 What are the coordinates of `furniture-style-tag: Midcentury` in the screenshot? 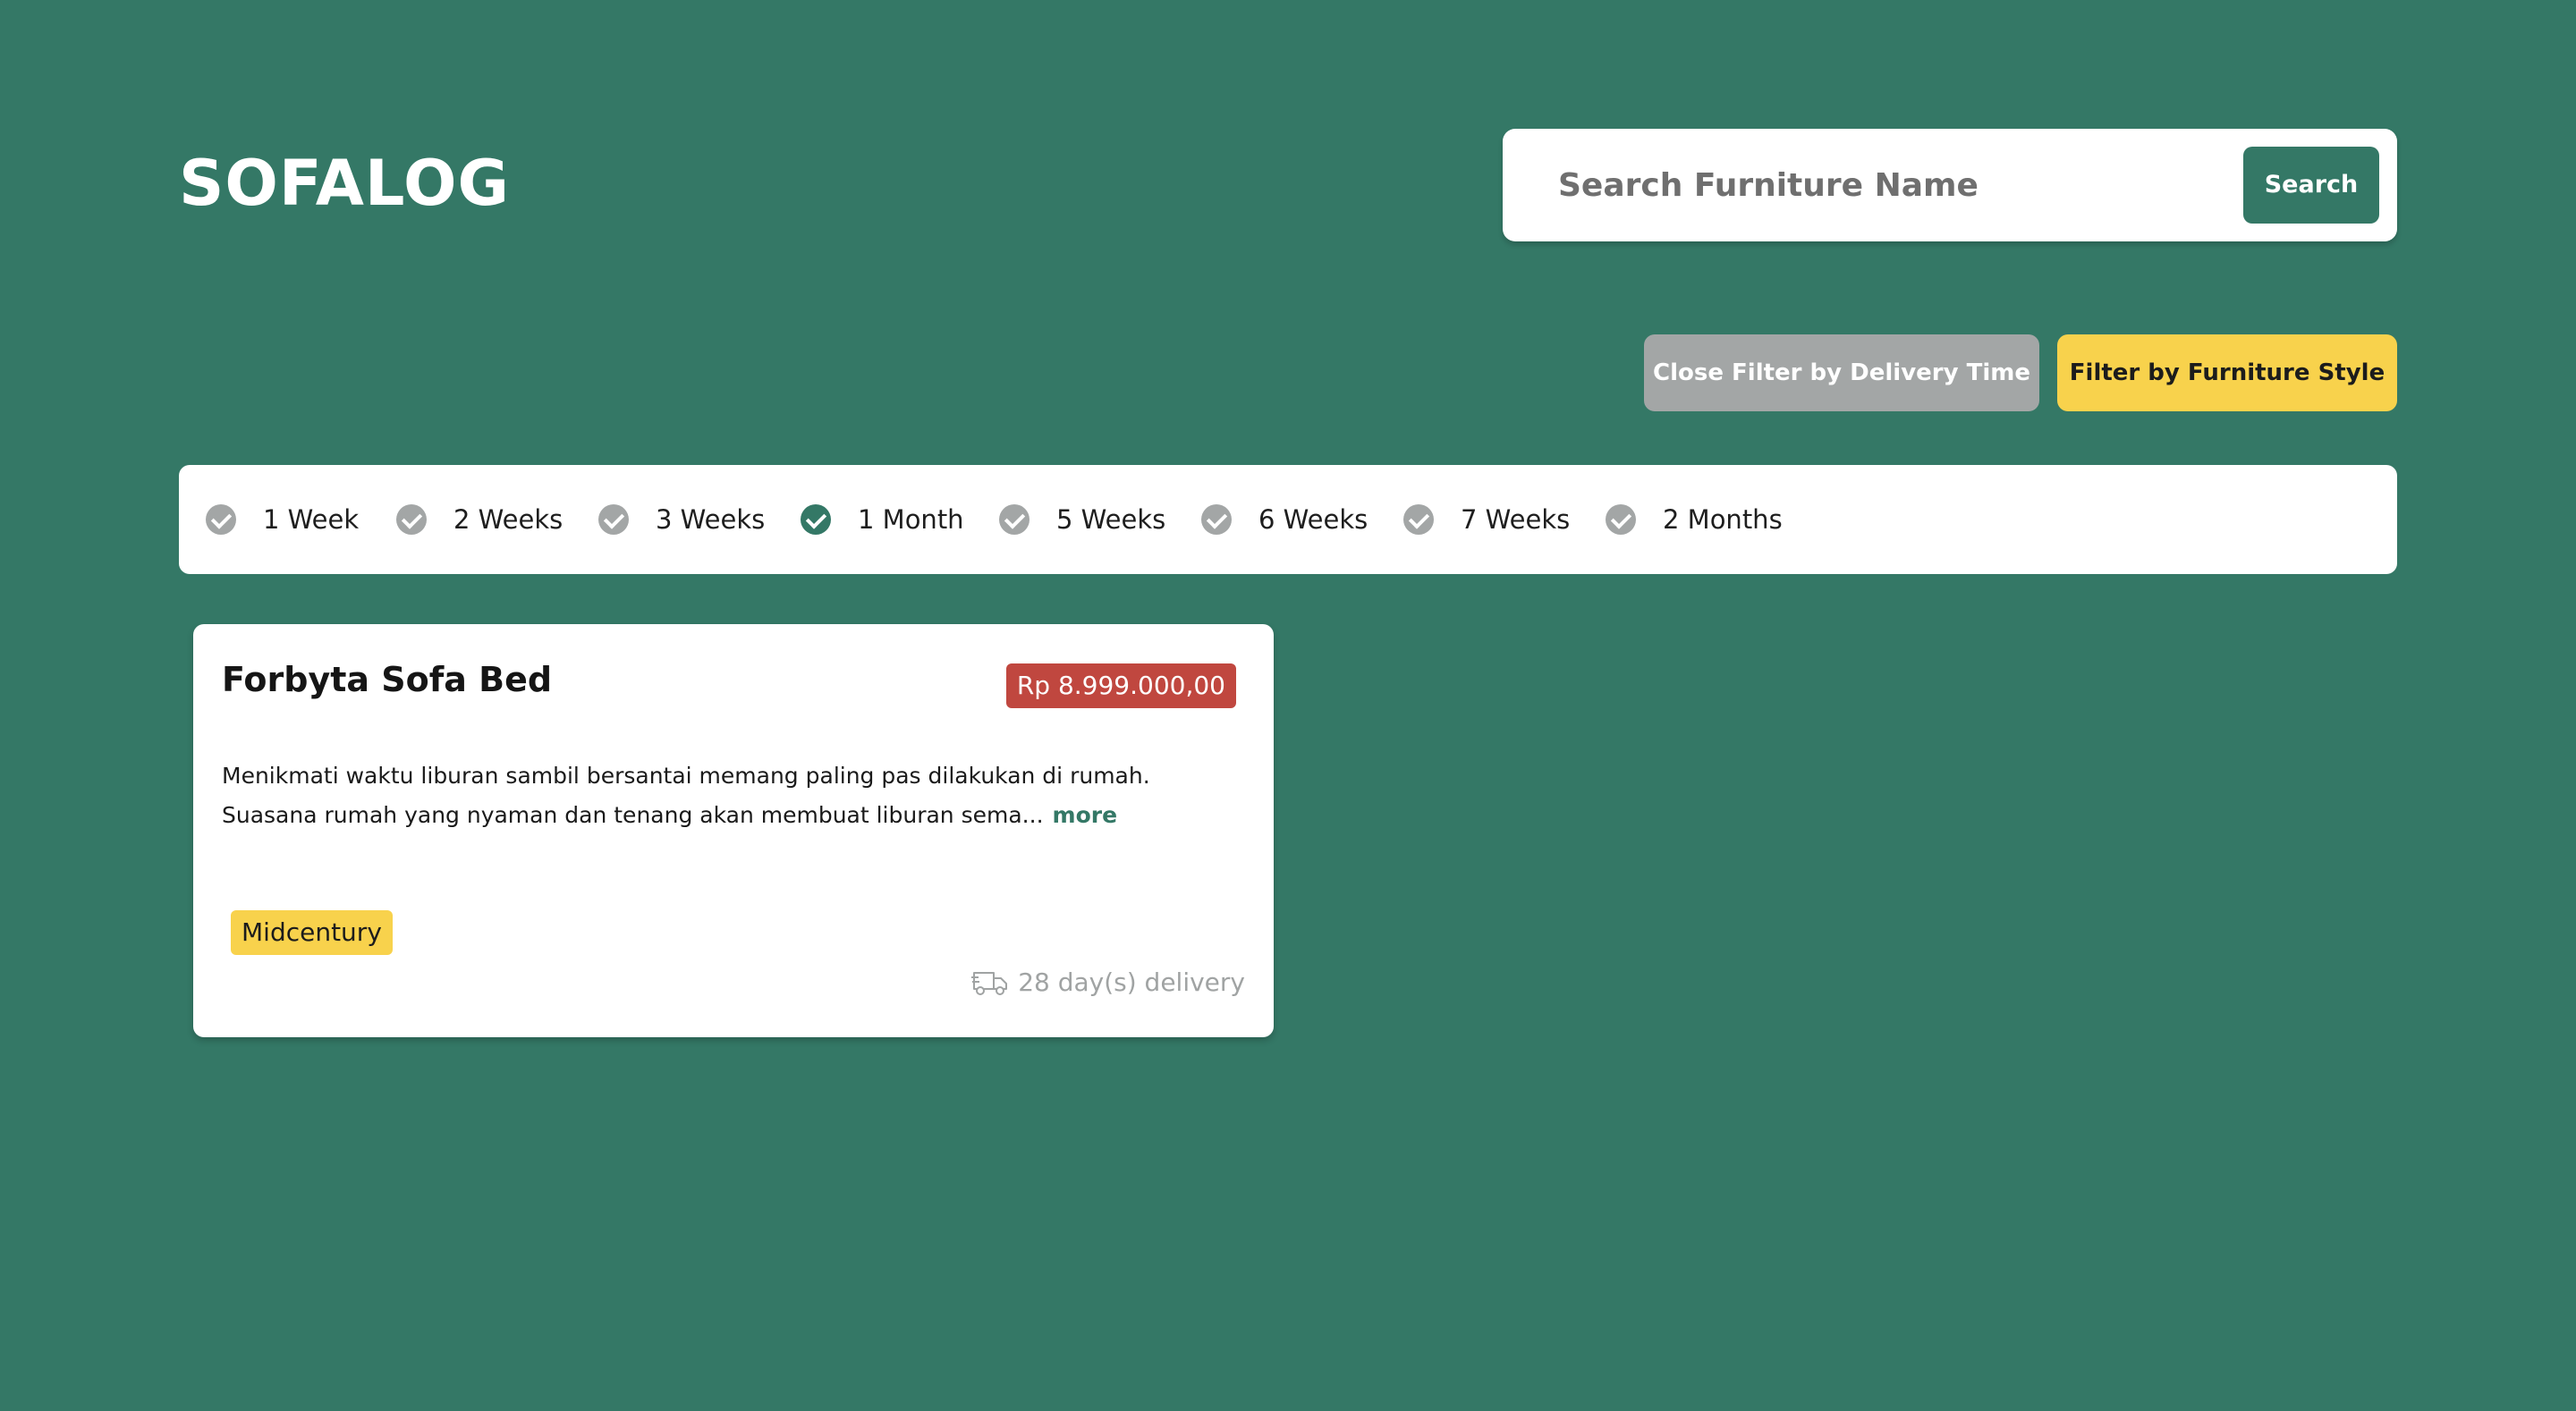 It's located at (312, 933).